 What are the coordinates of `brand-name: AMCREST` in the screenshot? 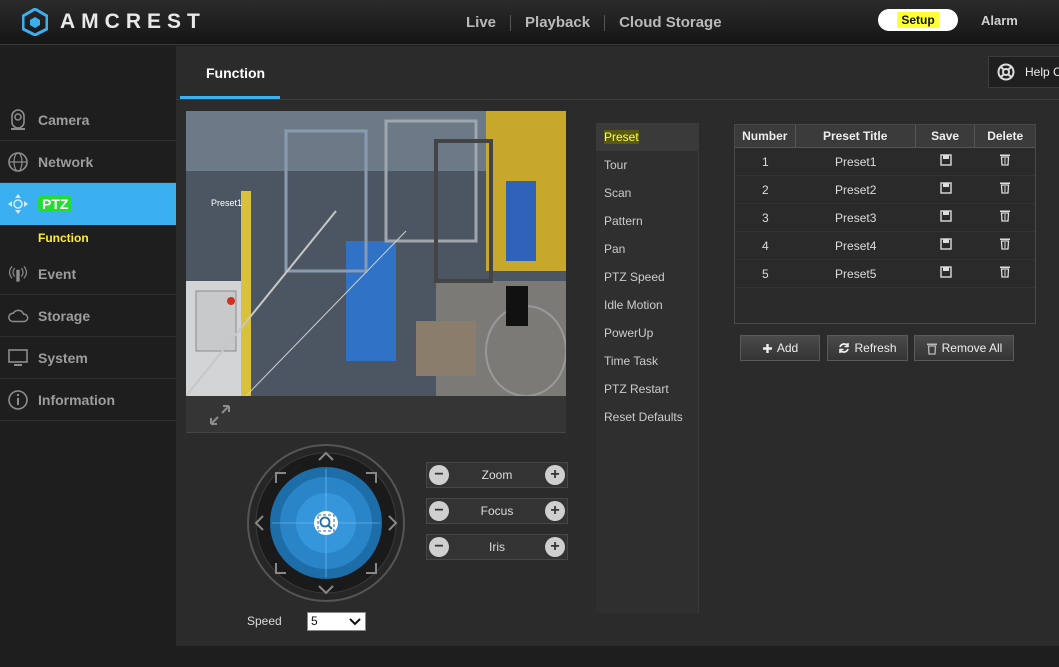 It's located at (133, 21).